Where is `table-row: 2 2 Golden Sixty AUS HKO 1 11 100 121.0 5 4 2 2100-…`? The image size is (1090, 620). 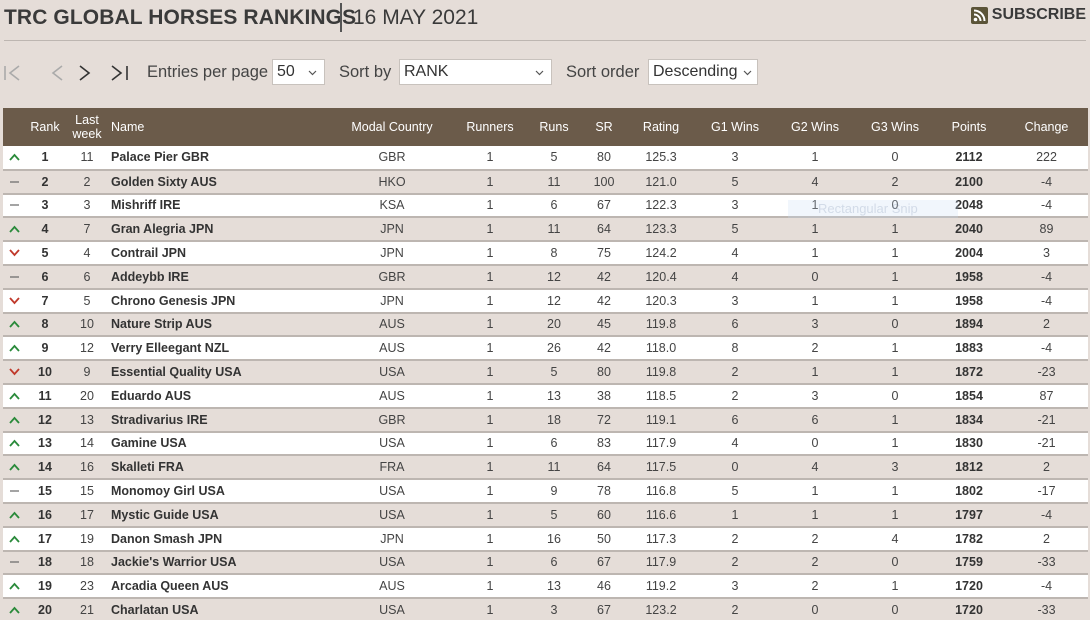 table-row: 2 2 Golden Sixty AUS HKO 1 11 100 121.0 5 4 2 2100-… is located at coordinates (545, 181).